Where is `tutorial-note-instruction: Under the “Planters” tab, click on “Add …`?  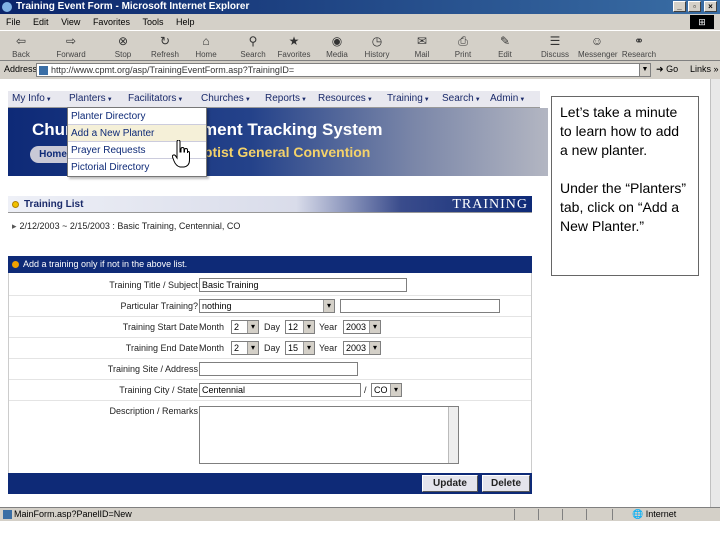
tutorial-note-instruction: Under the “Planters” tab, click on “Add … is located at coordinates (623, 207).